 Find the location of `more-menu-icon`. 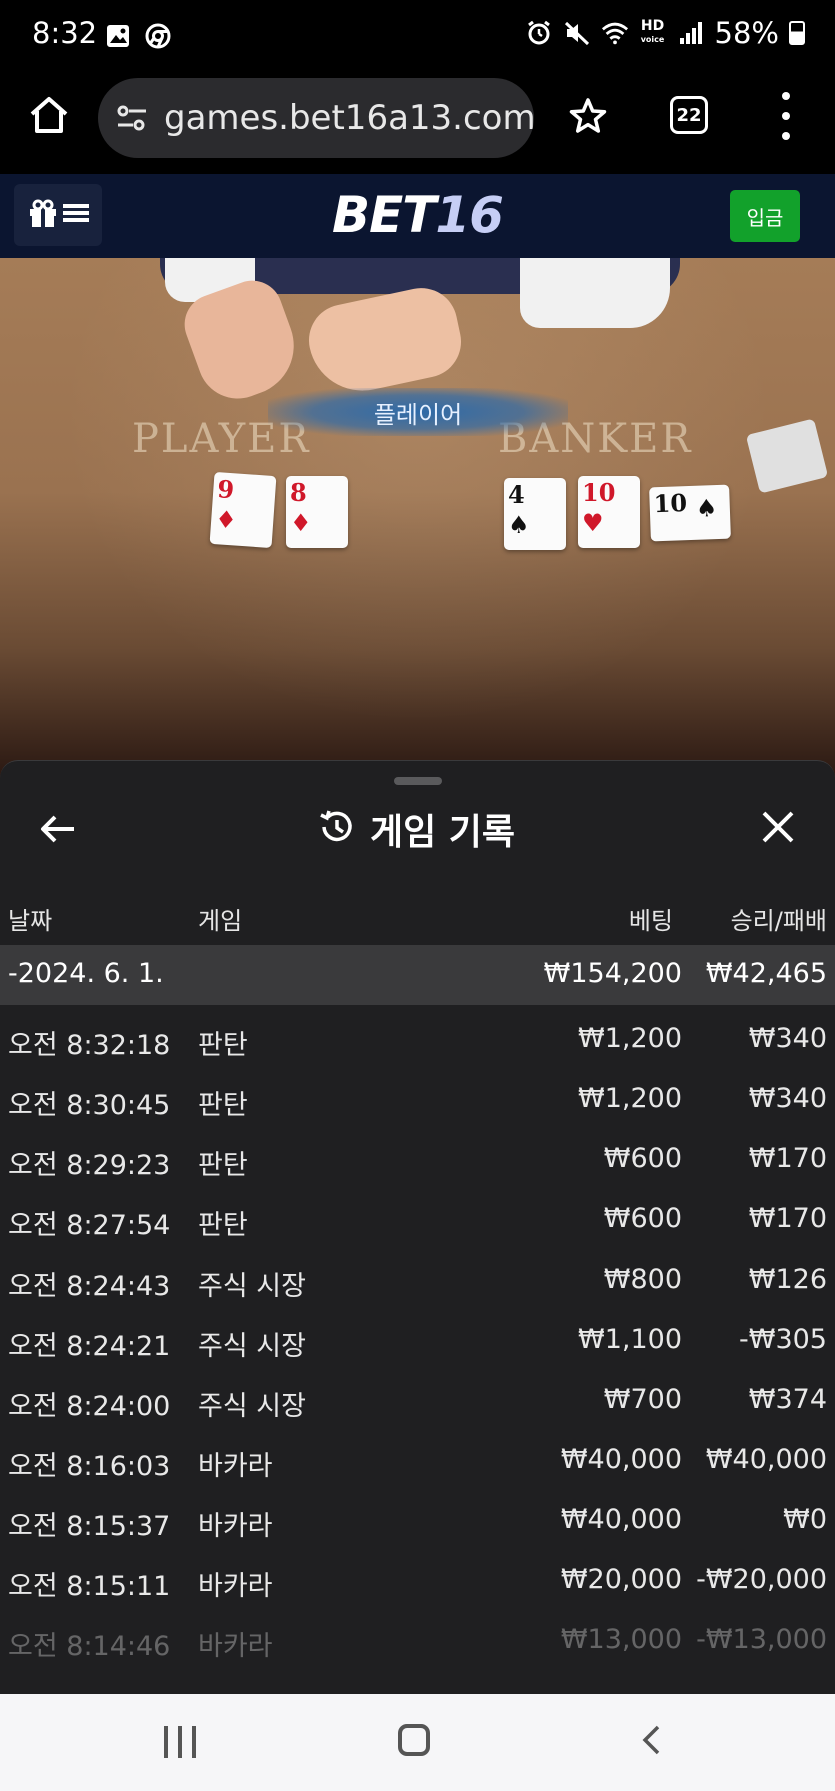

more-menu-icon is located at coordinates (786, 116).